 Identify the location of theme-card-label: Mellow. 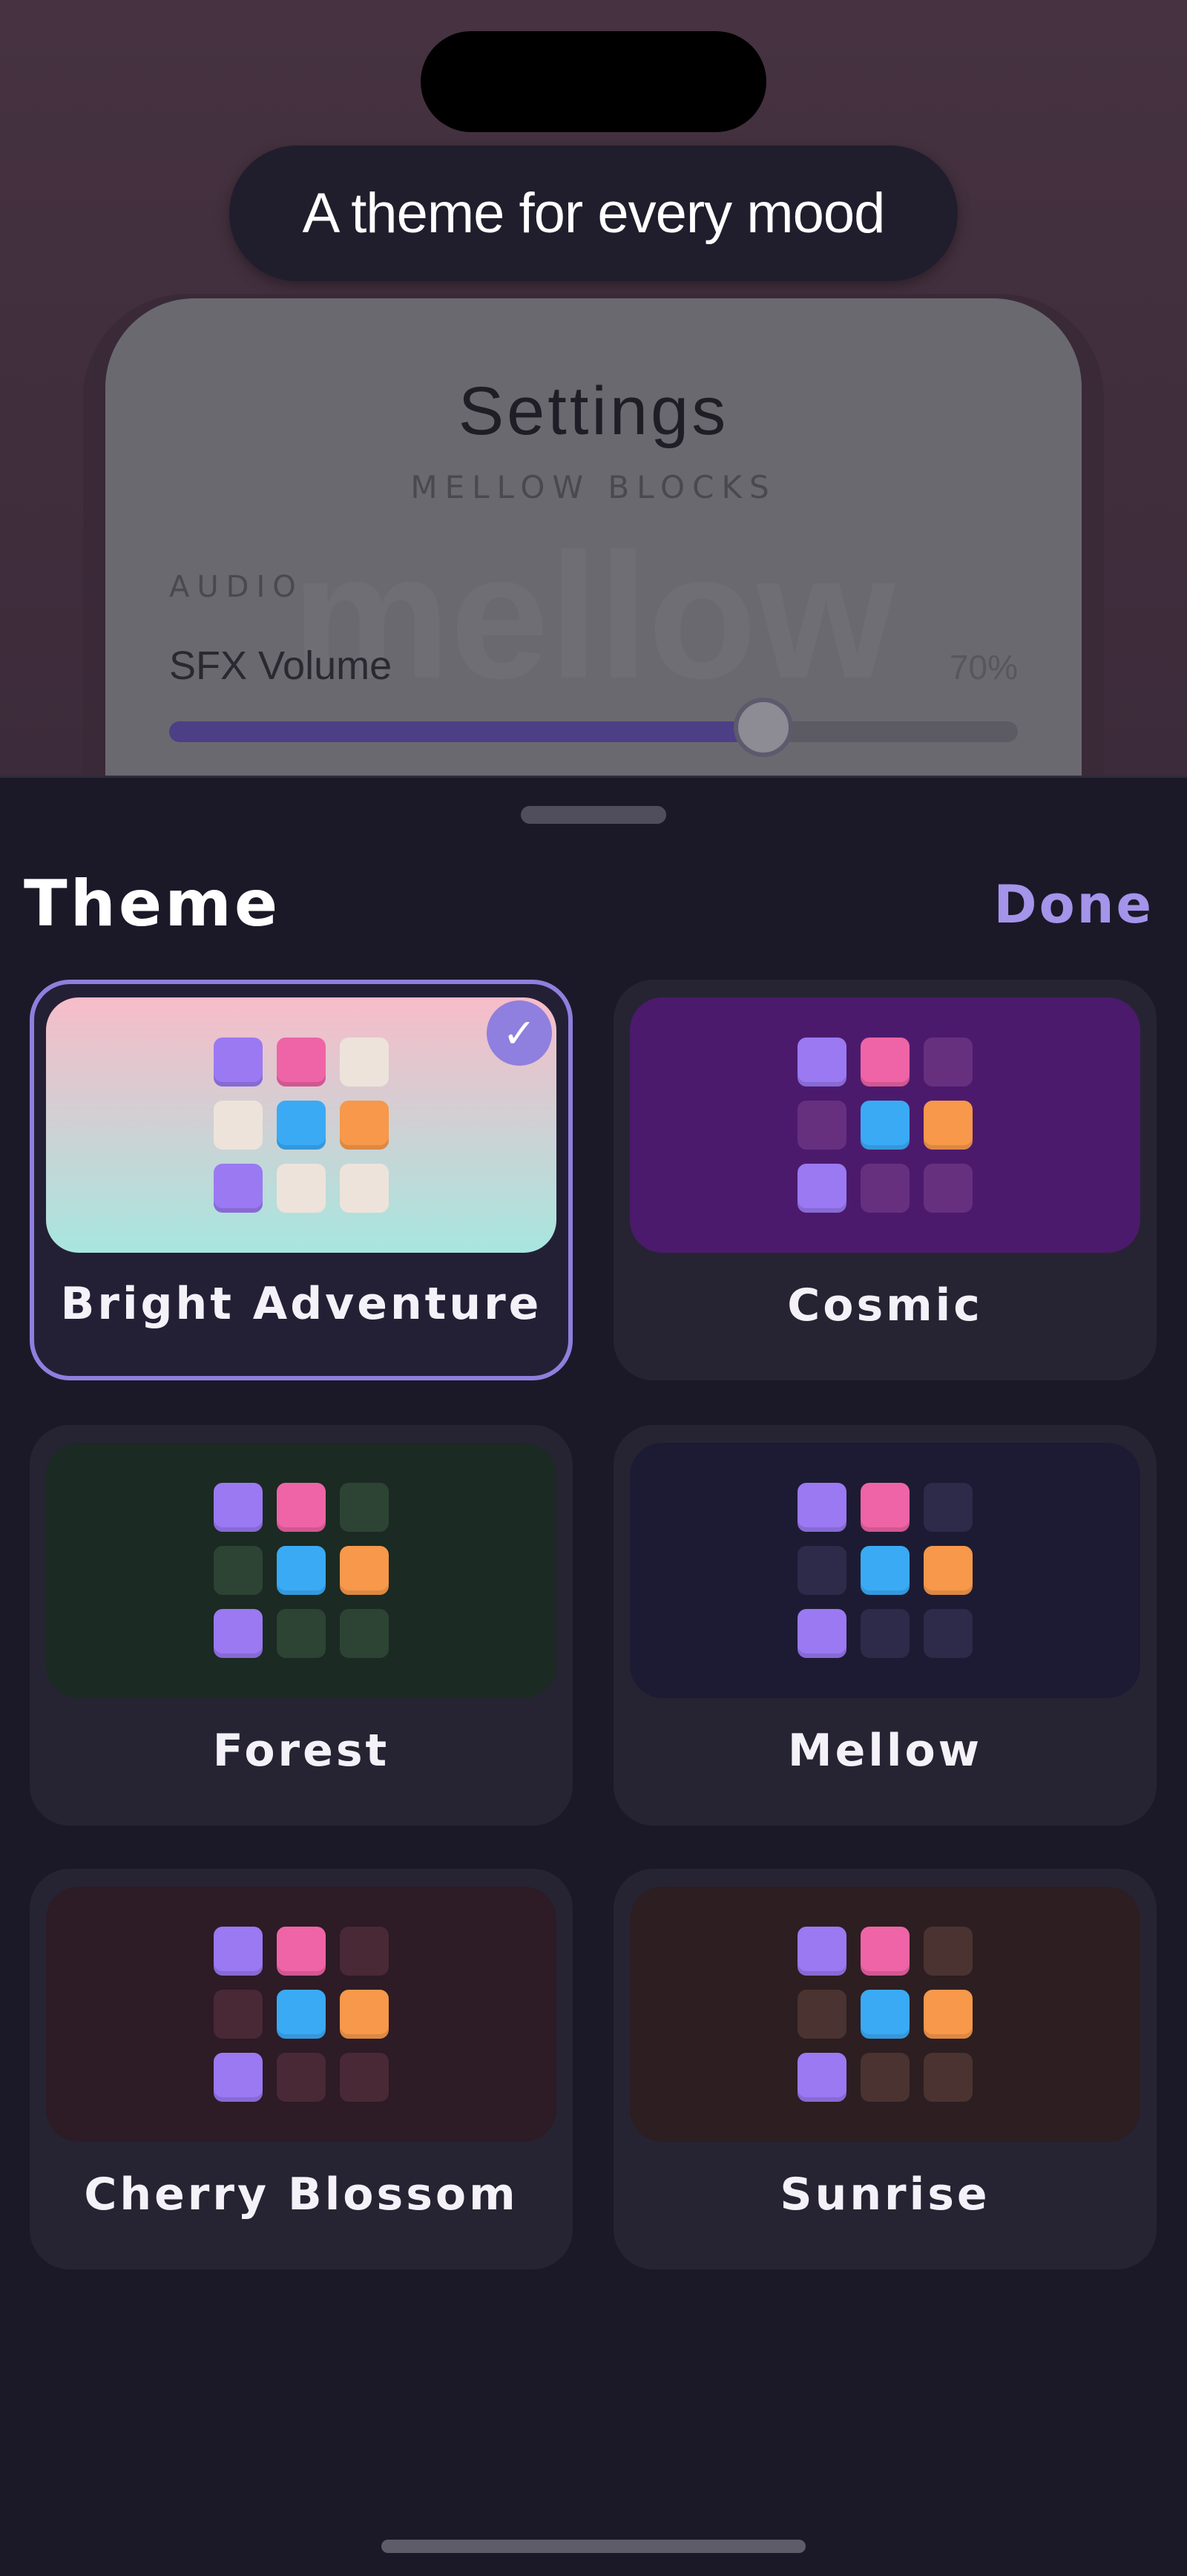
(885, 1751).